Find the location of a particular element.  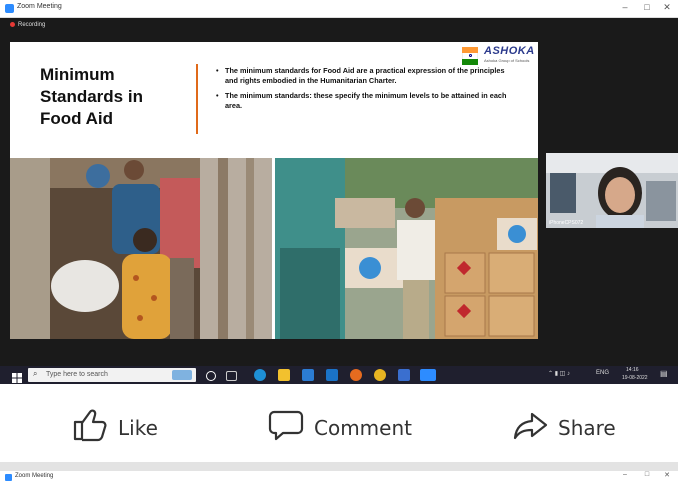

logo-subtitle: Ashoka Group of Schools is located at coordinates (507, 60).